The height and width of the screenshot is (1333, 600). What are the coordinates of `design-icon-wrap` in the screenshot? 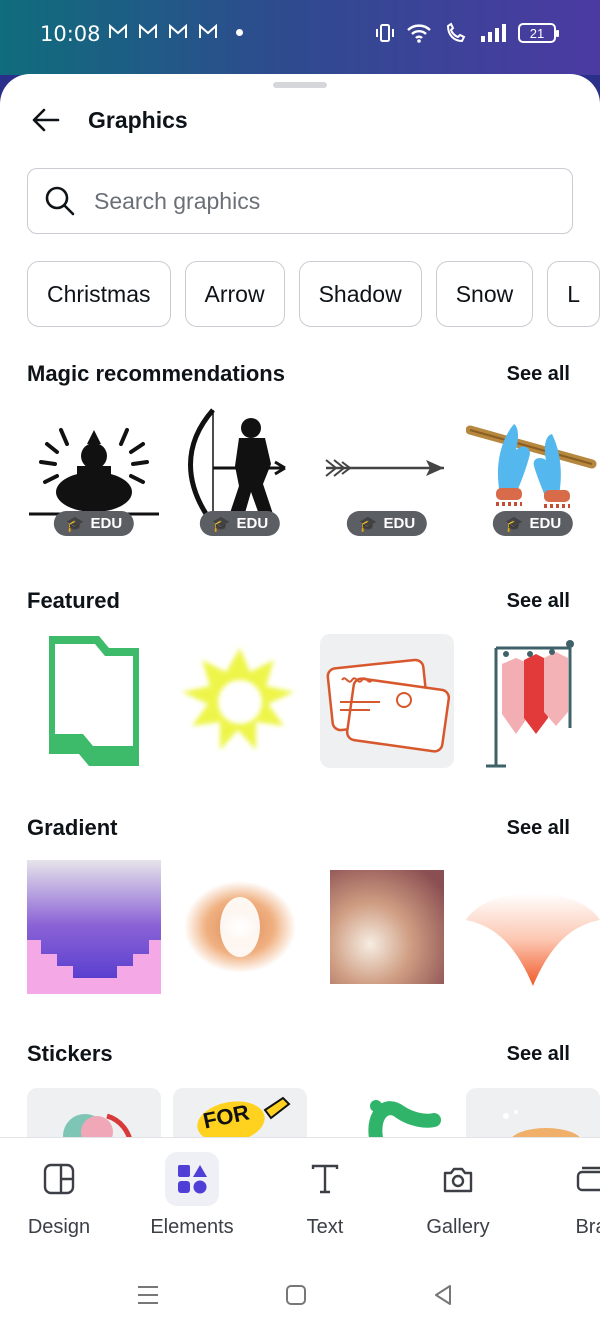 It's located at (59, 1179).